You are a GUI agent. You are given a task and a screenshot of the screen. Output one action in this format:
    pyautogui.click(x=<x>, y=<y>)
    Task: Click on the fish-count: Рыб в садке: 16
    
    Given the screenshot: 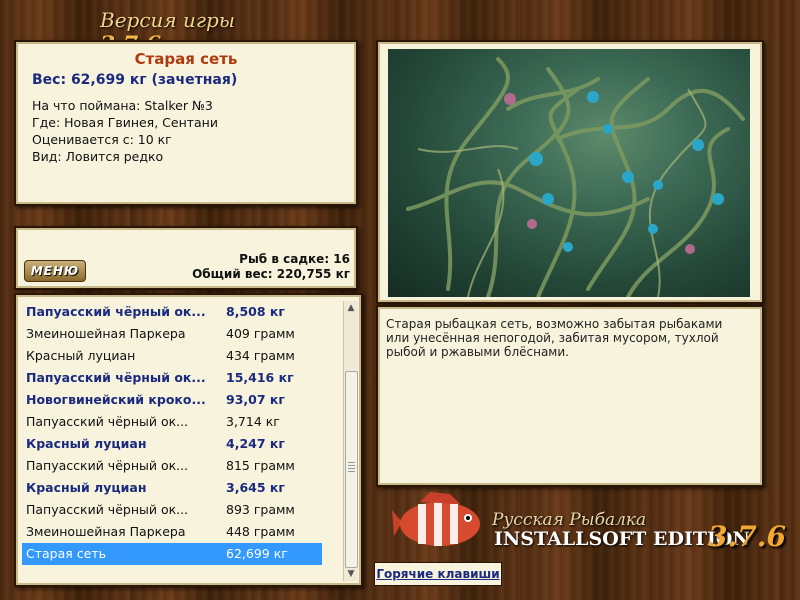 What is the action you would take?
    pyautogui.click(x=294, y=259)
    